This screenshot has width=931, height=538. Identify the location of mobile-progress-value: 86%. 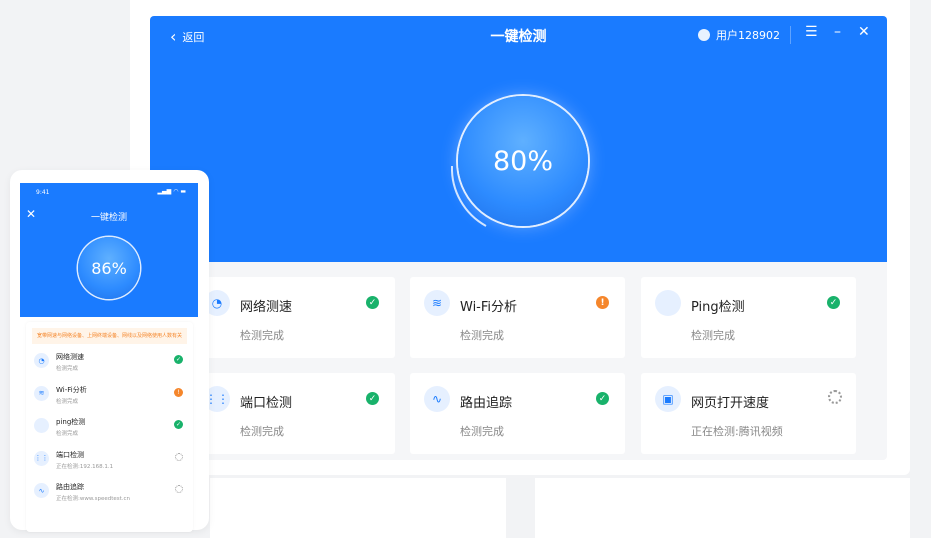
(109, 268).